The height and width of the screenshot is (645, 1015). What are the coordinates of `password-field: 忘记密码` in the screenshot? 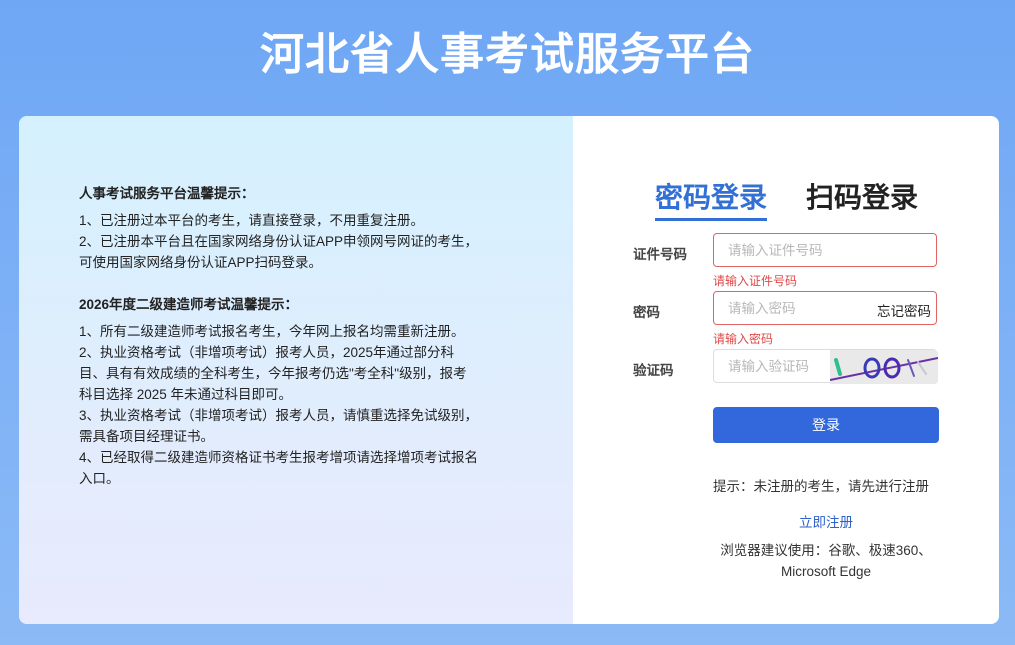 It's located at (825, 308).